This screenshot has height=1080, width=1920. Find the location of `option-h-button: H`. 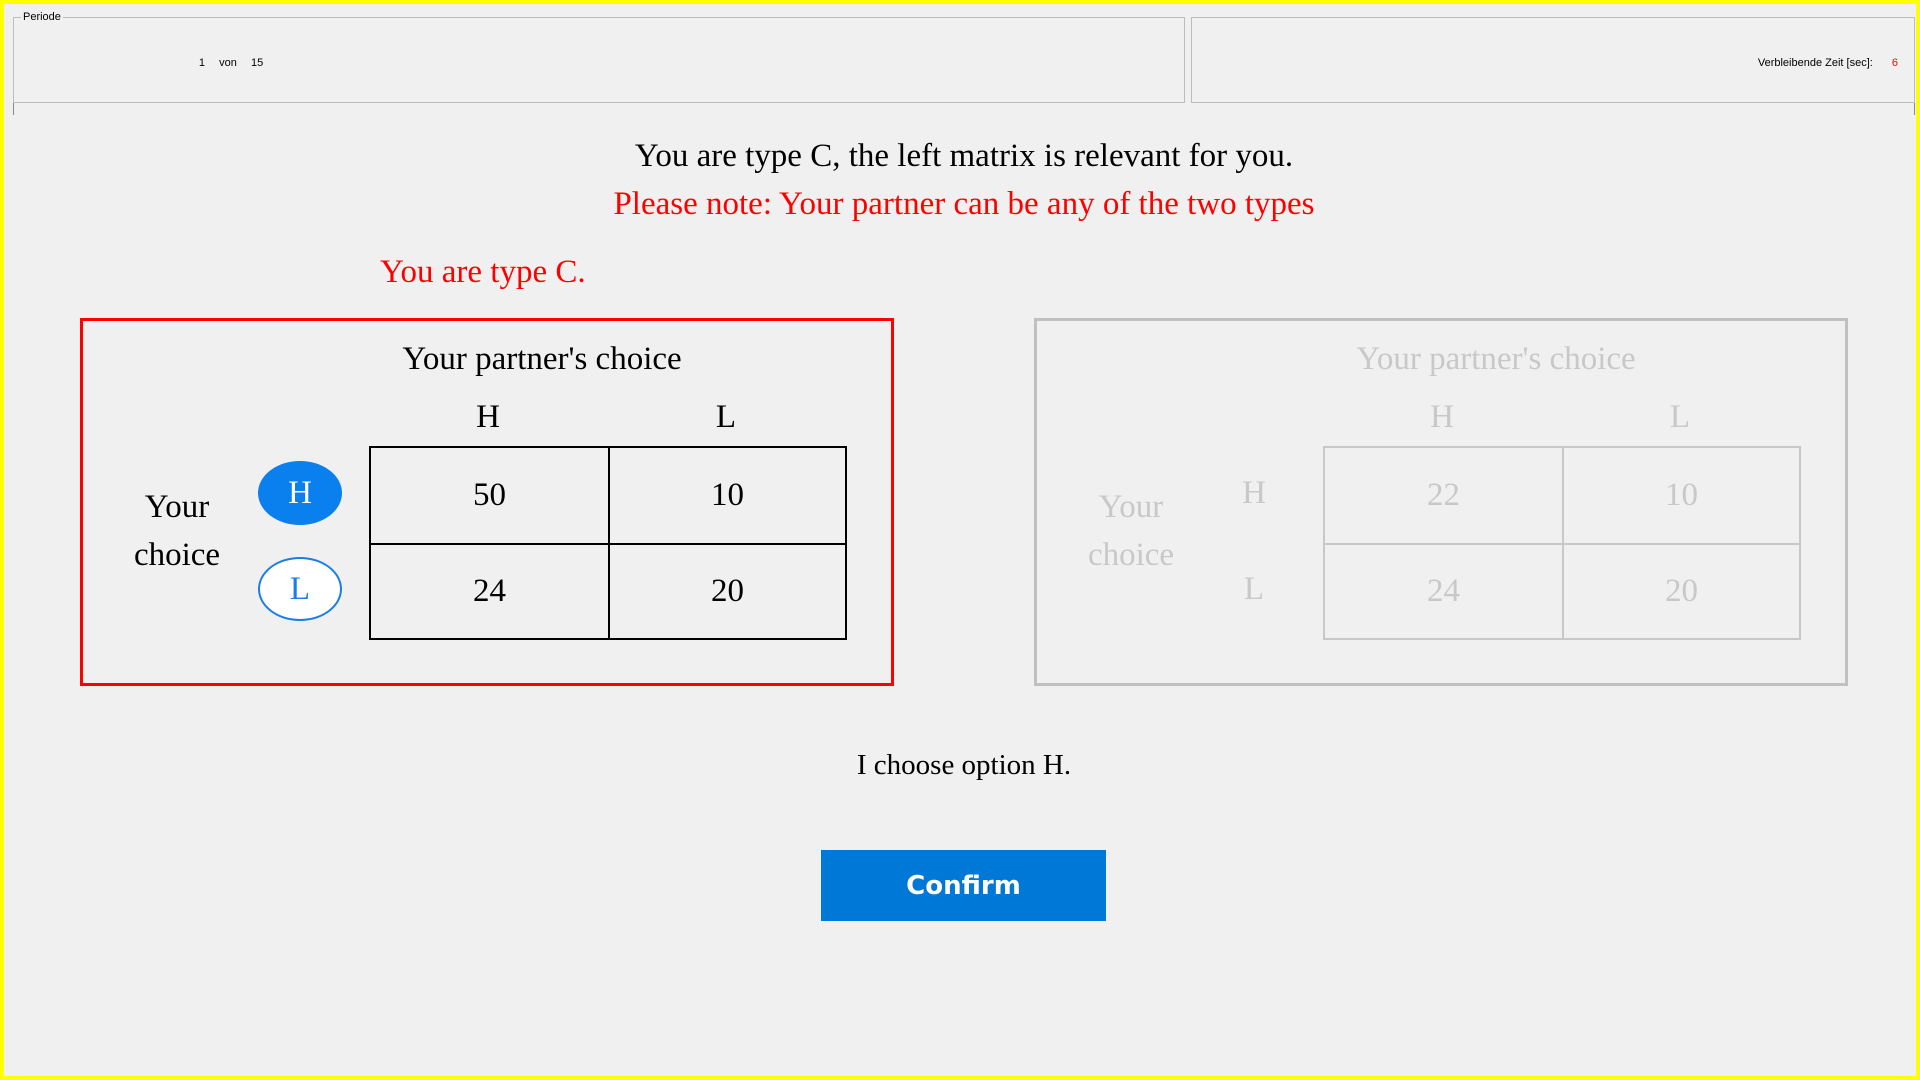

option-h-button: H is located at coordinates (300, 493).